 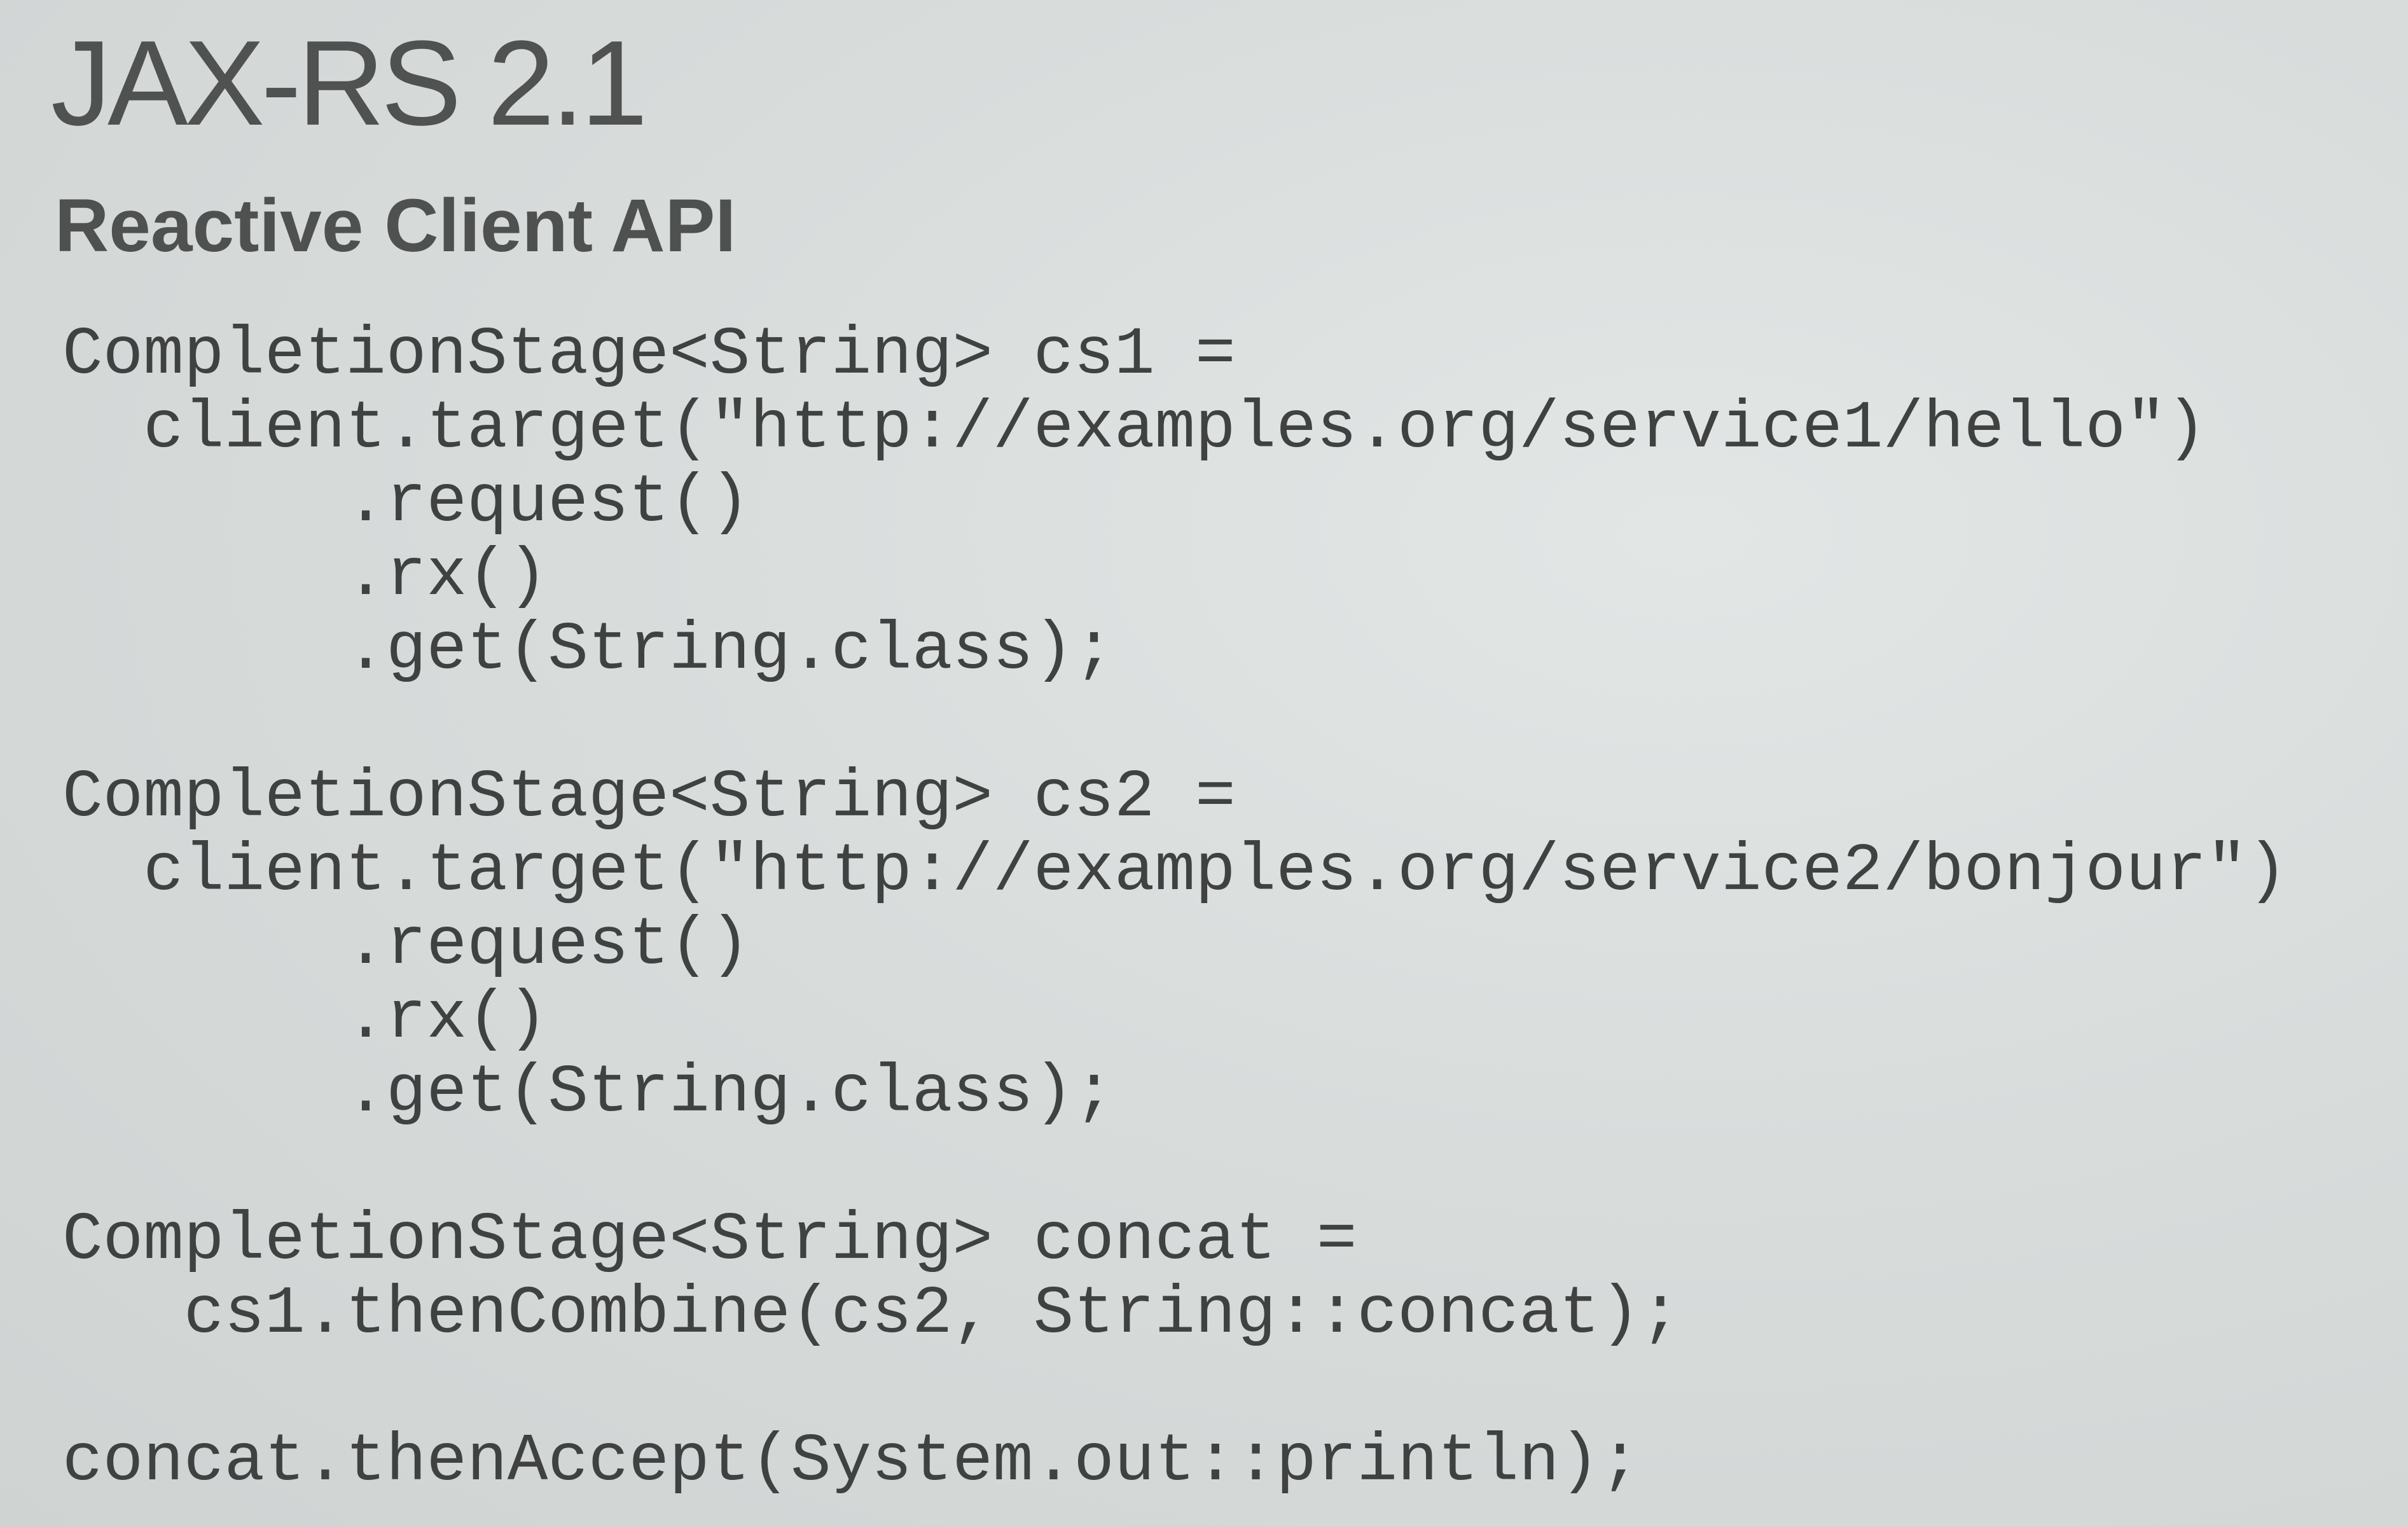 I want to click on code-line-13: CompletionStage<String> concat =, so click(x=709, y=1240).